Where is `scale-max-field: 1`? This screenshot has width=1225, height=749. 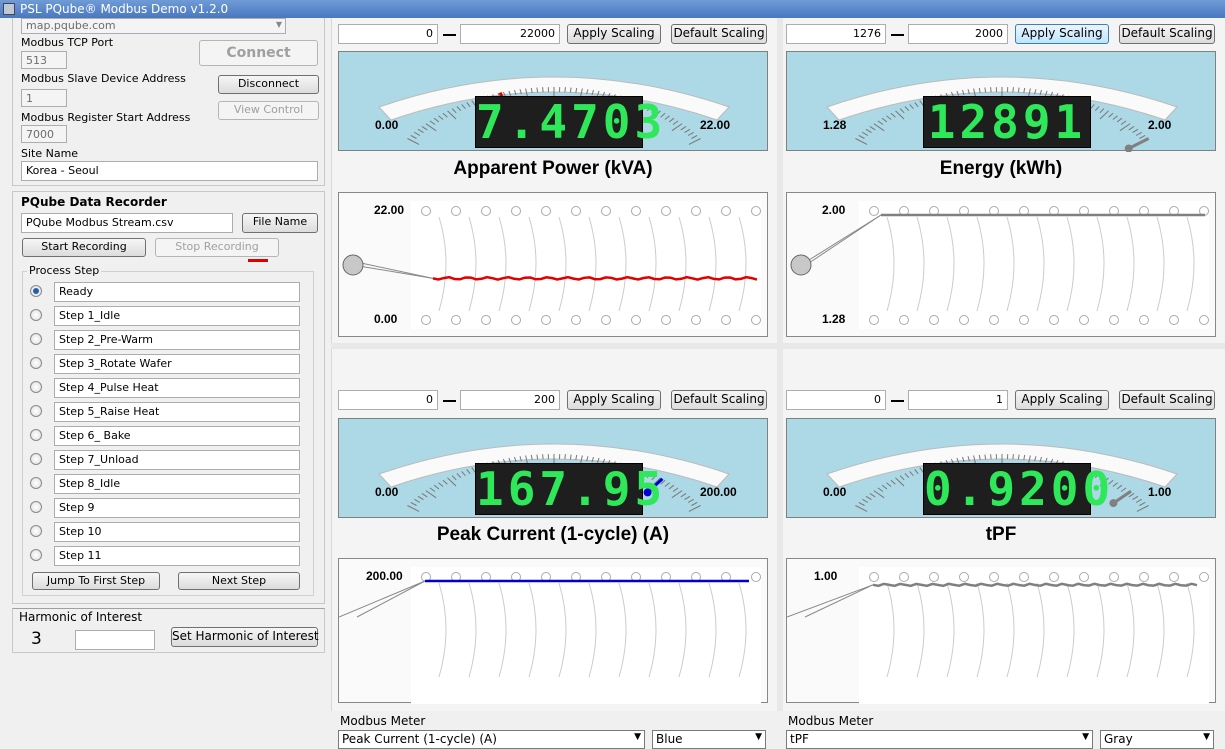 scale-max-field: 1 is located at coordinates (958, 400).